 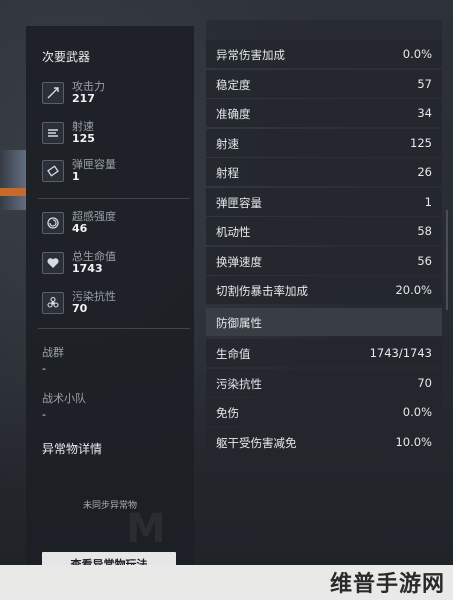 I want to click on attr-value: 10.0%, so click(x=413, y=442).